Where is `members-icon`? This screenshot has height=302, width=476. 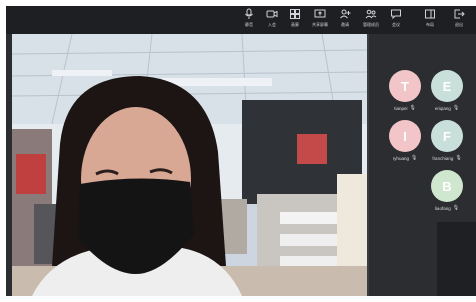
members-icon is located at coordinates (371, 14).